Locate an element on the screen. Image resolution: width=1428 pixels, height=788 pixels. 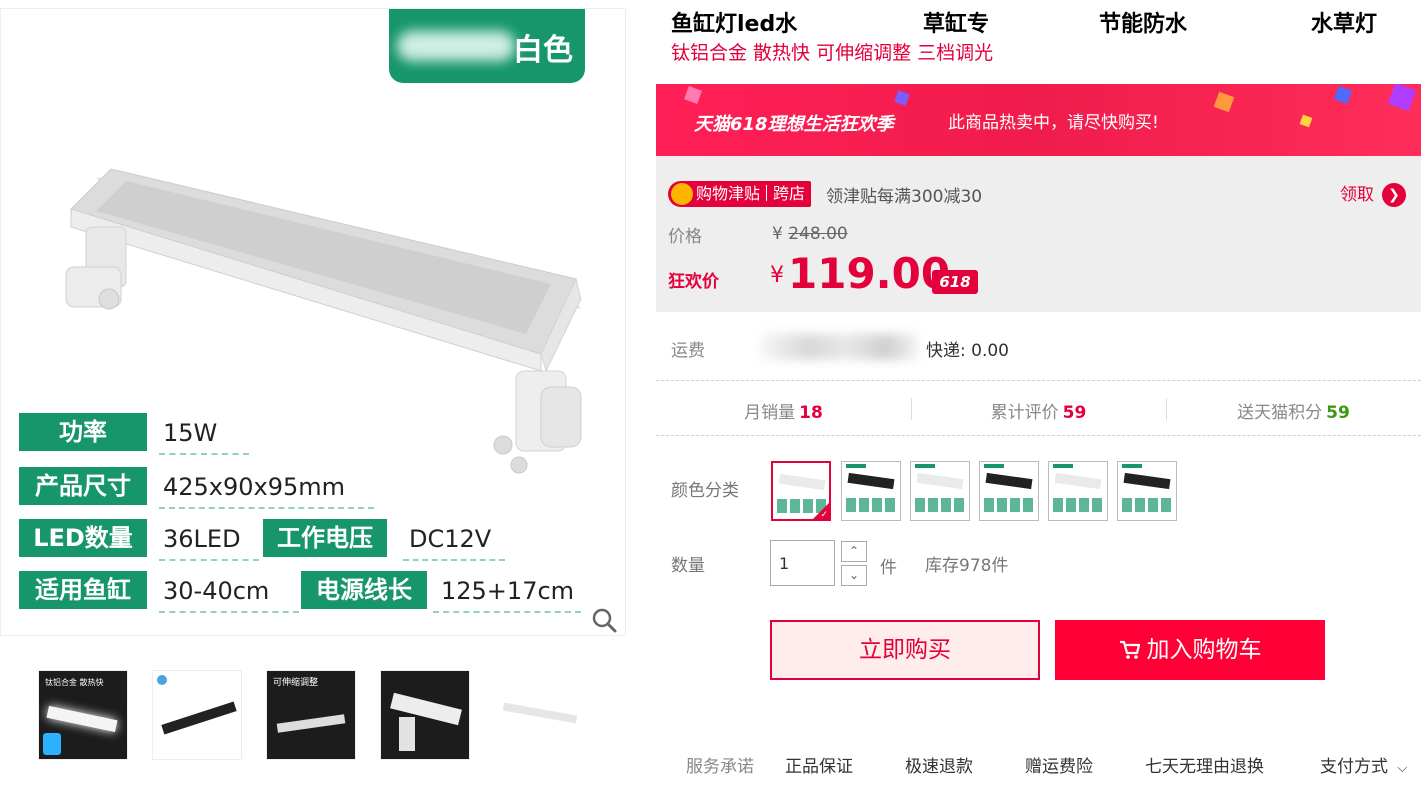
thumbnail-caption: 可伸缩调整 is located at coordinates (296, 683).